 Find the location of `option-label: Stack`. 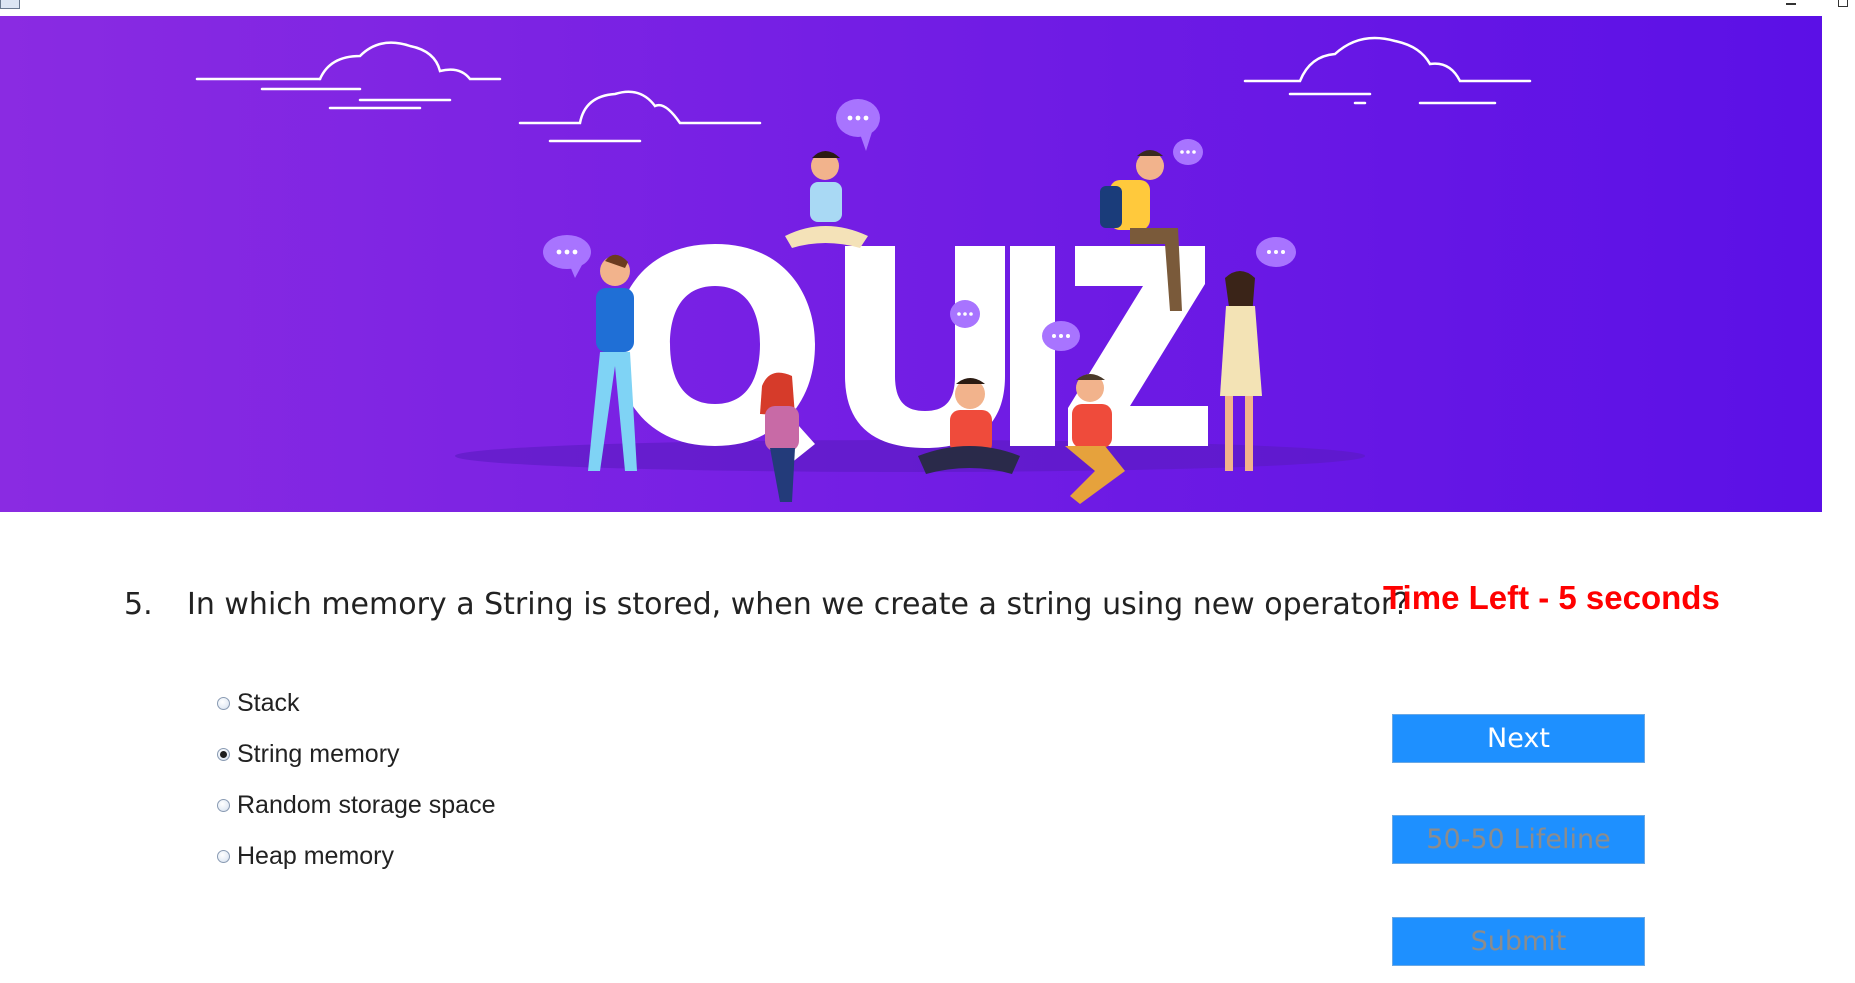

option-label: Stack is located at coordinates (268, 703).